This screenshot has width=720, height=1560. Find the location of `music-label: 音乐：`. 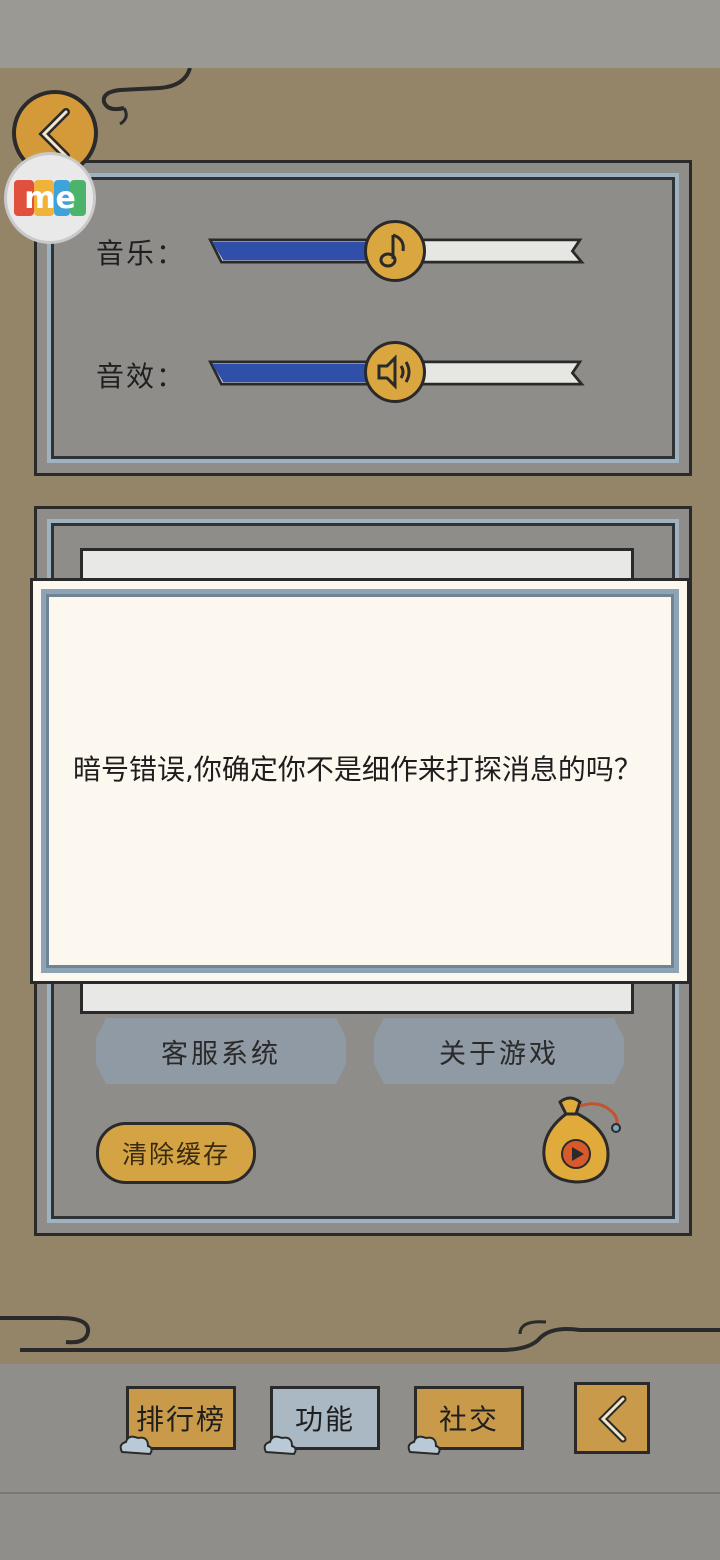

music-label: 音乐： is located at coordinates (141, 253).